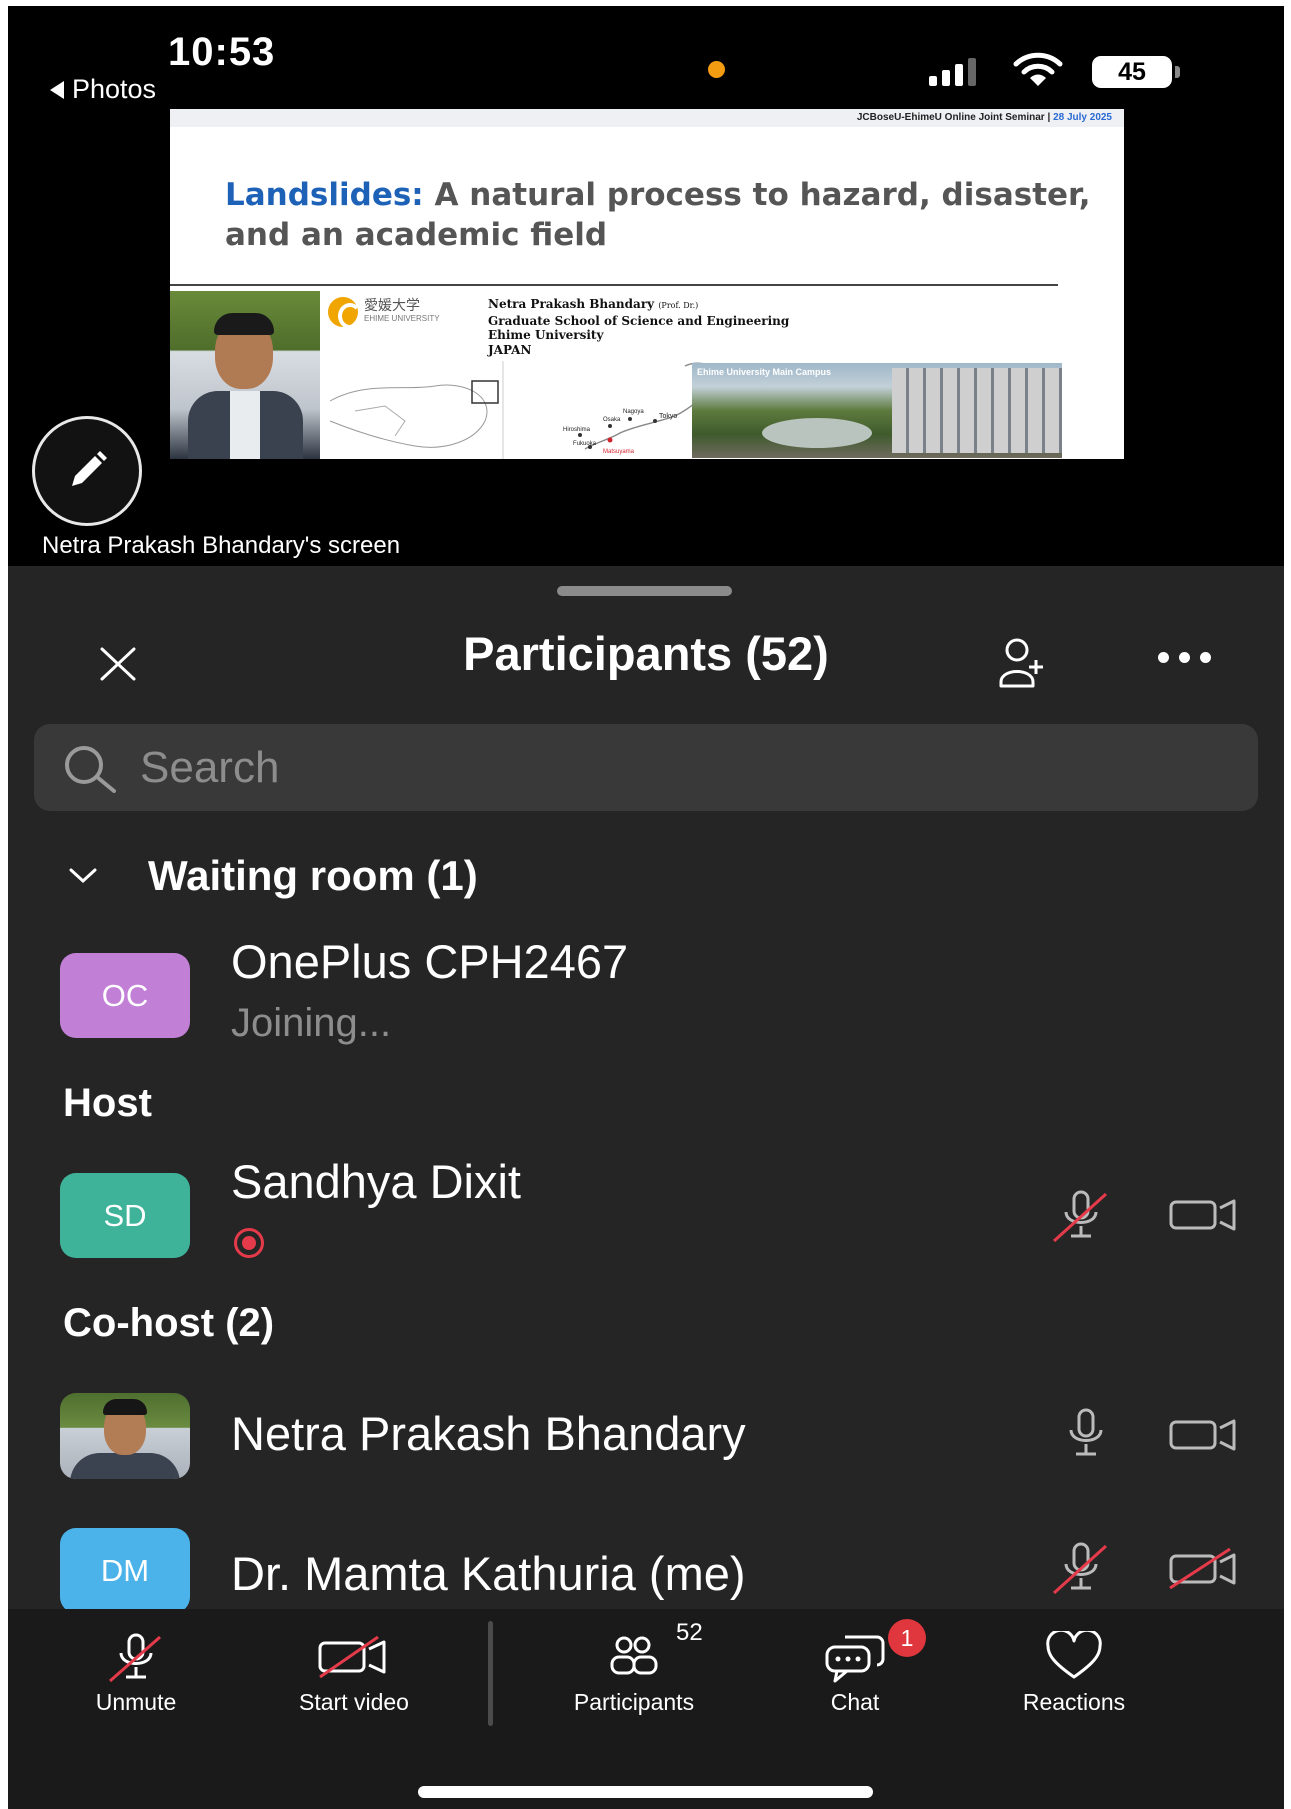 This screenshot has width=1291, height=1809. What do you see at coordinates (114, 89) in the screenshot?
I see `back-label: Photos` at bounding box center [114, 89].